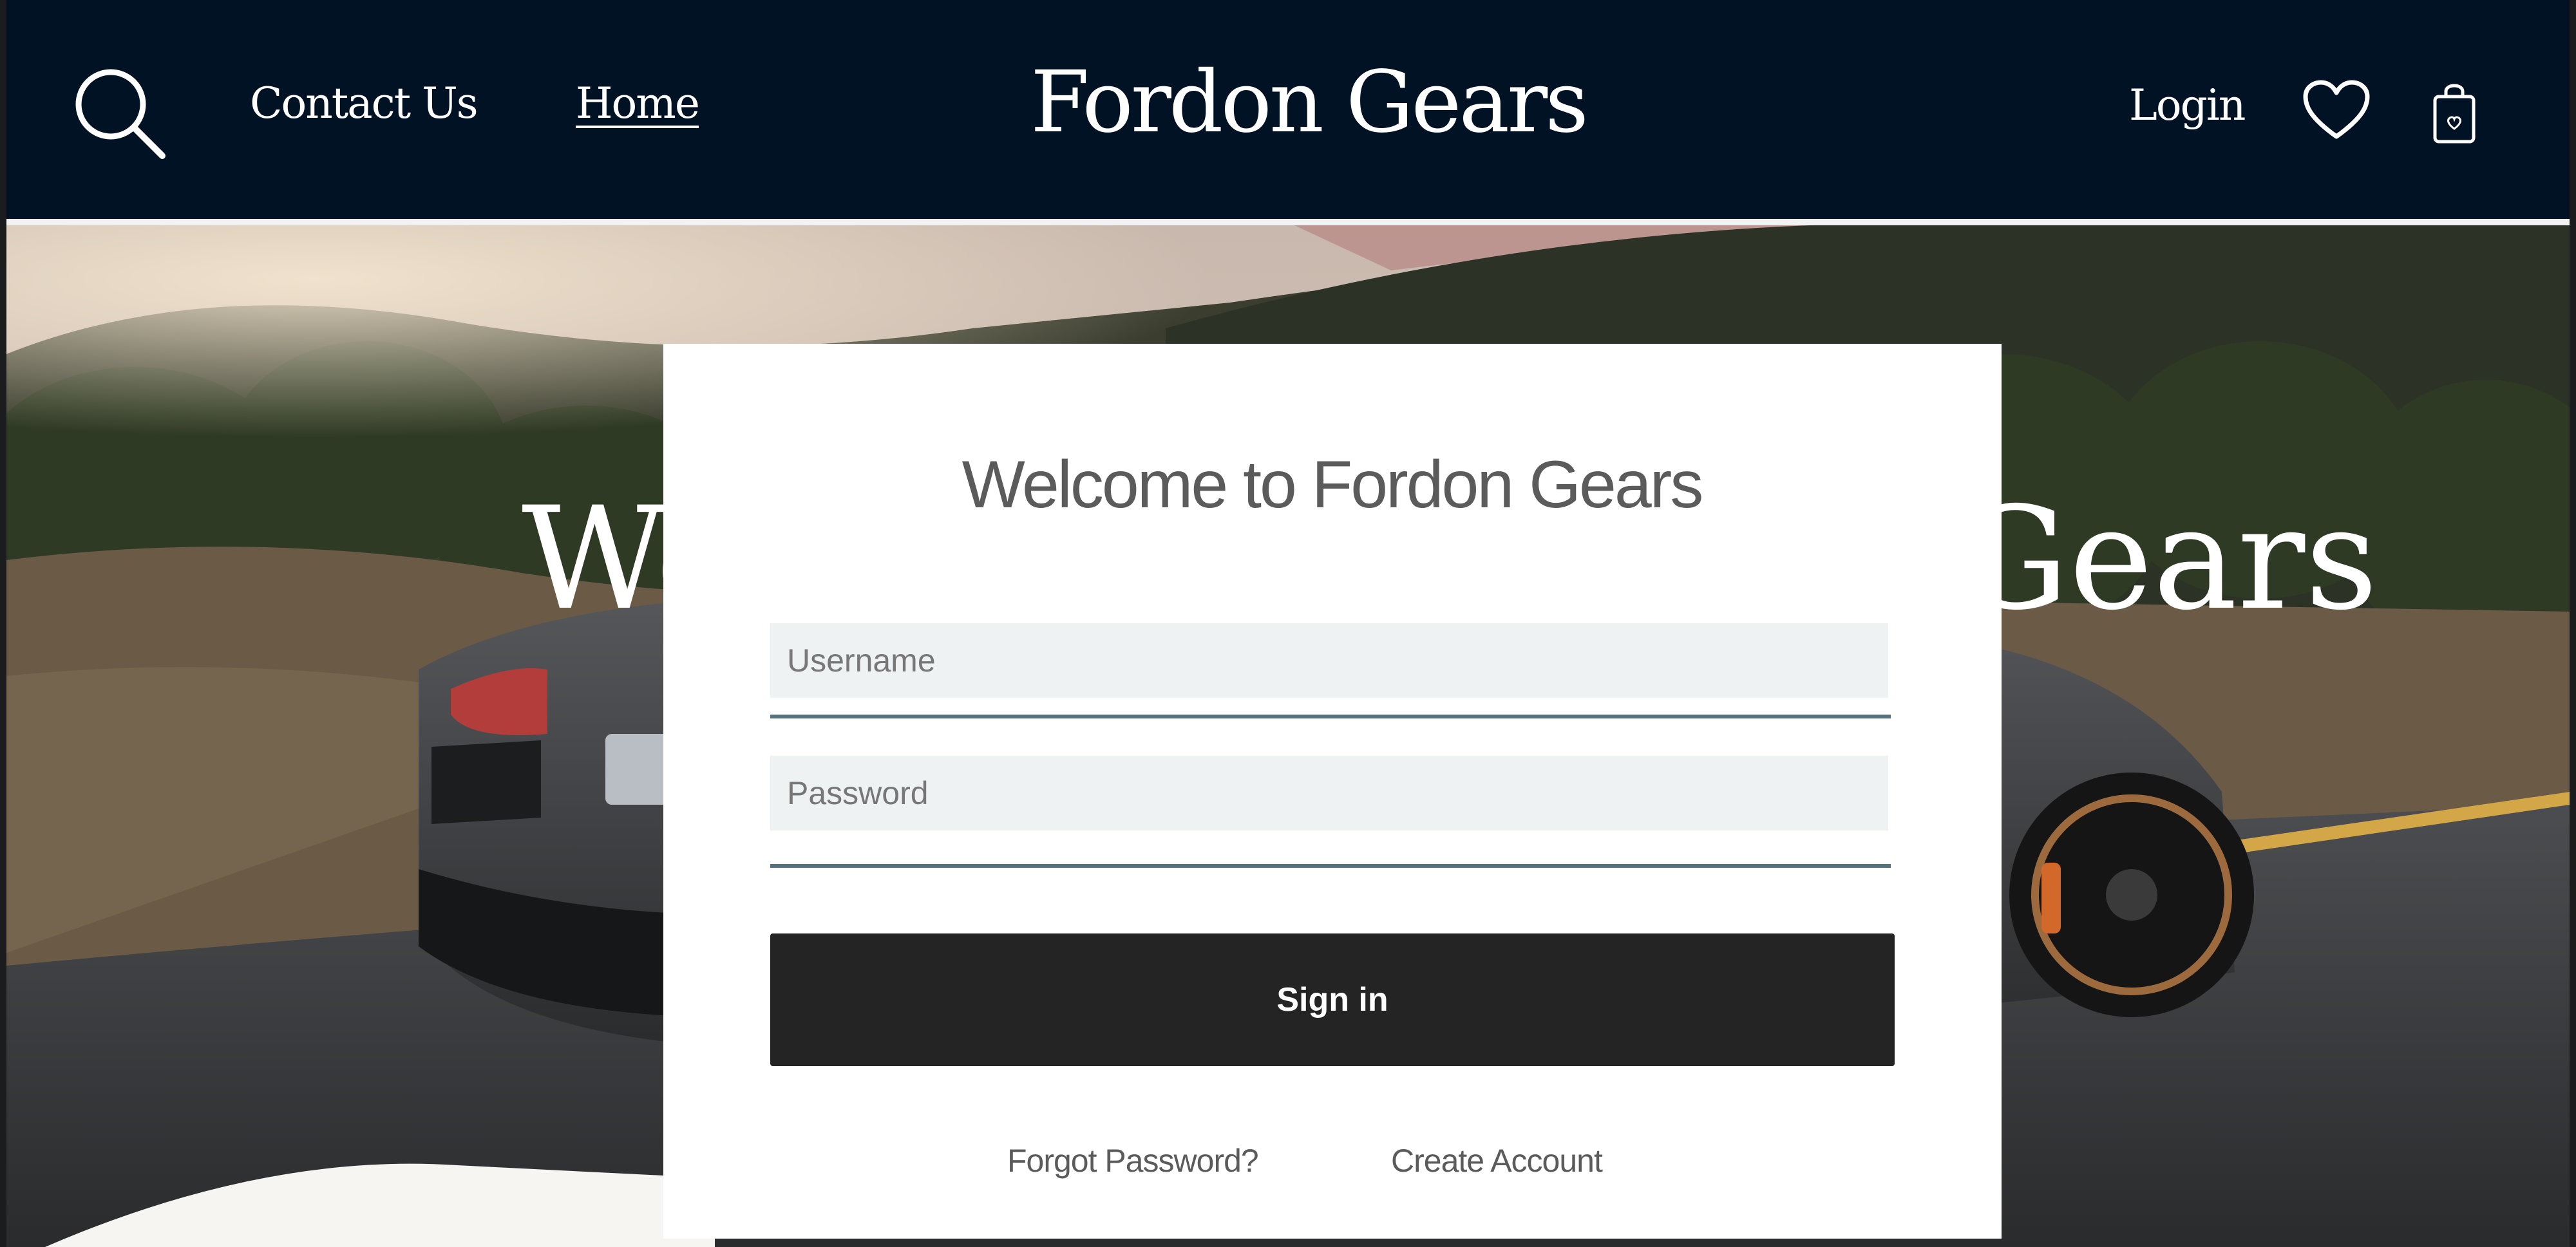  Describe the element at coordinates (1288, 222) in the screenshot. I see `header-divider` at that location.